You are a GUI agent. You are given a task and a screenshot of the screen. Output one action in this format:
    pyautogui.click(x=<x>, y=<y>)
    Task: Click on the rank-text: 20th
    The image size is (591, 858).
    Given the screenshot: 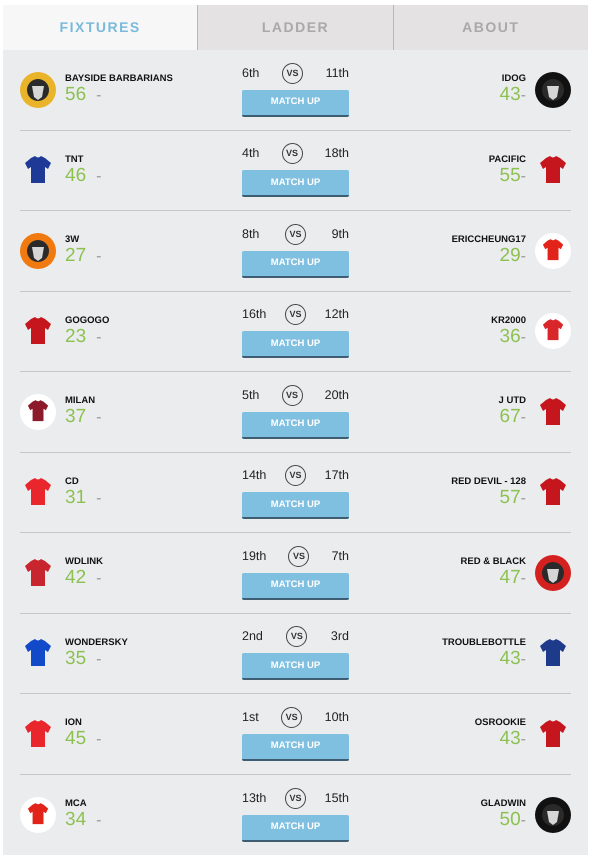 What is the action you would take?
    pyautogui.click(x=336, y=395)
    